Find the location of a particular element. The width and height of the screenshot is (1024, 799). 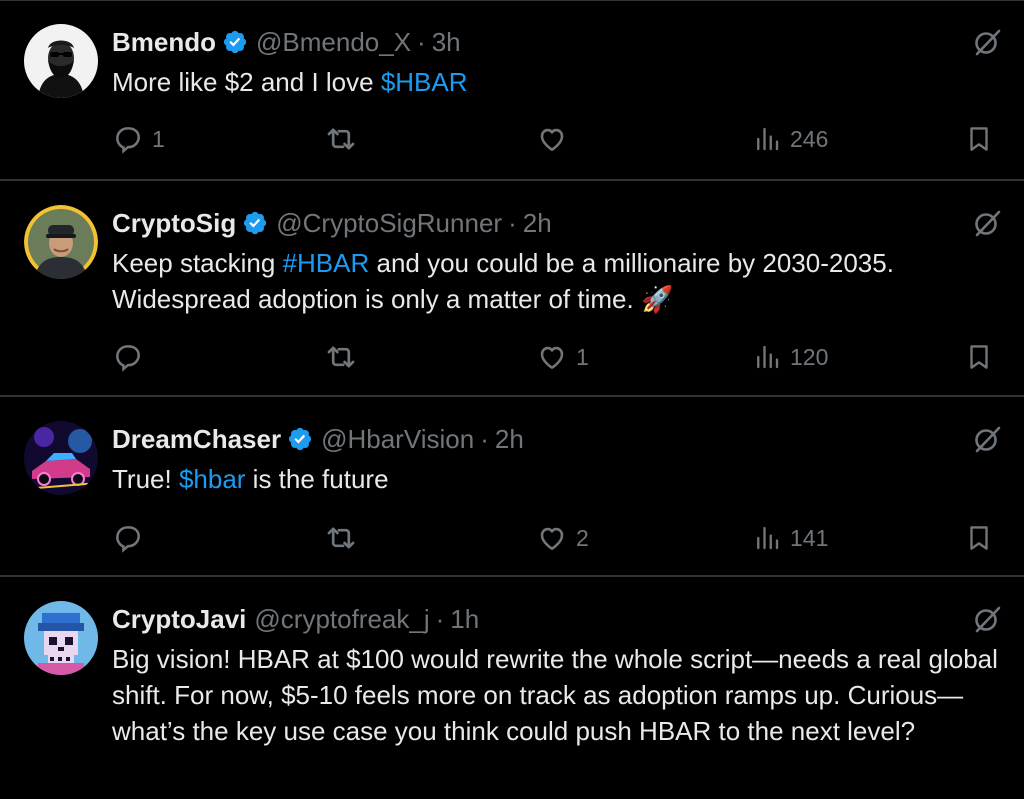

reply-count: 1 is located at coordinates (158, 138).